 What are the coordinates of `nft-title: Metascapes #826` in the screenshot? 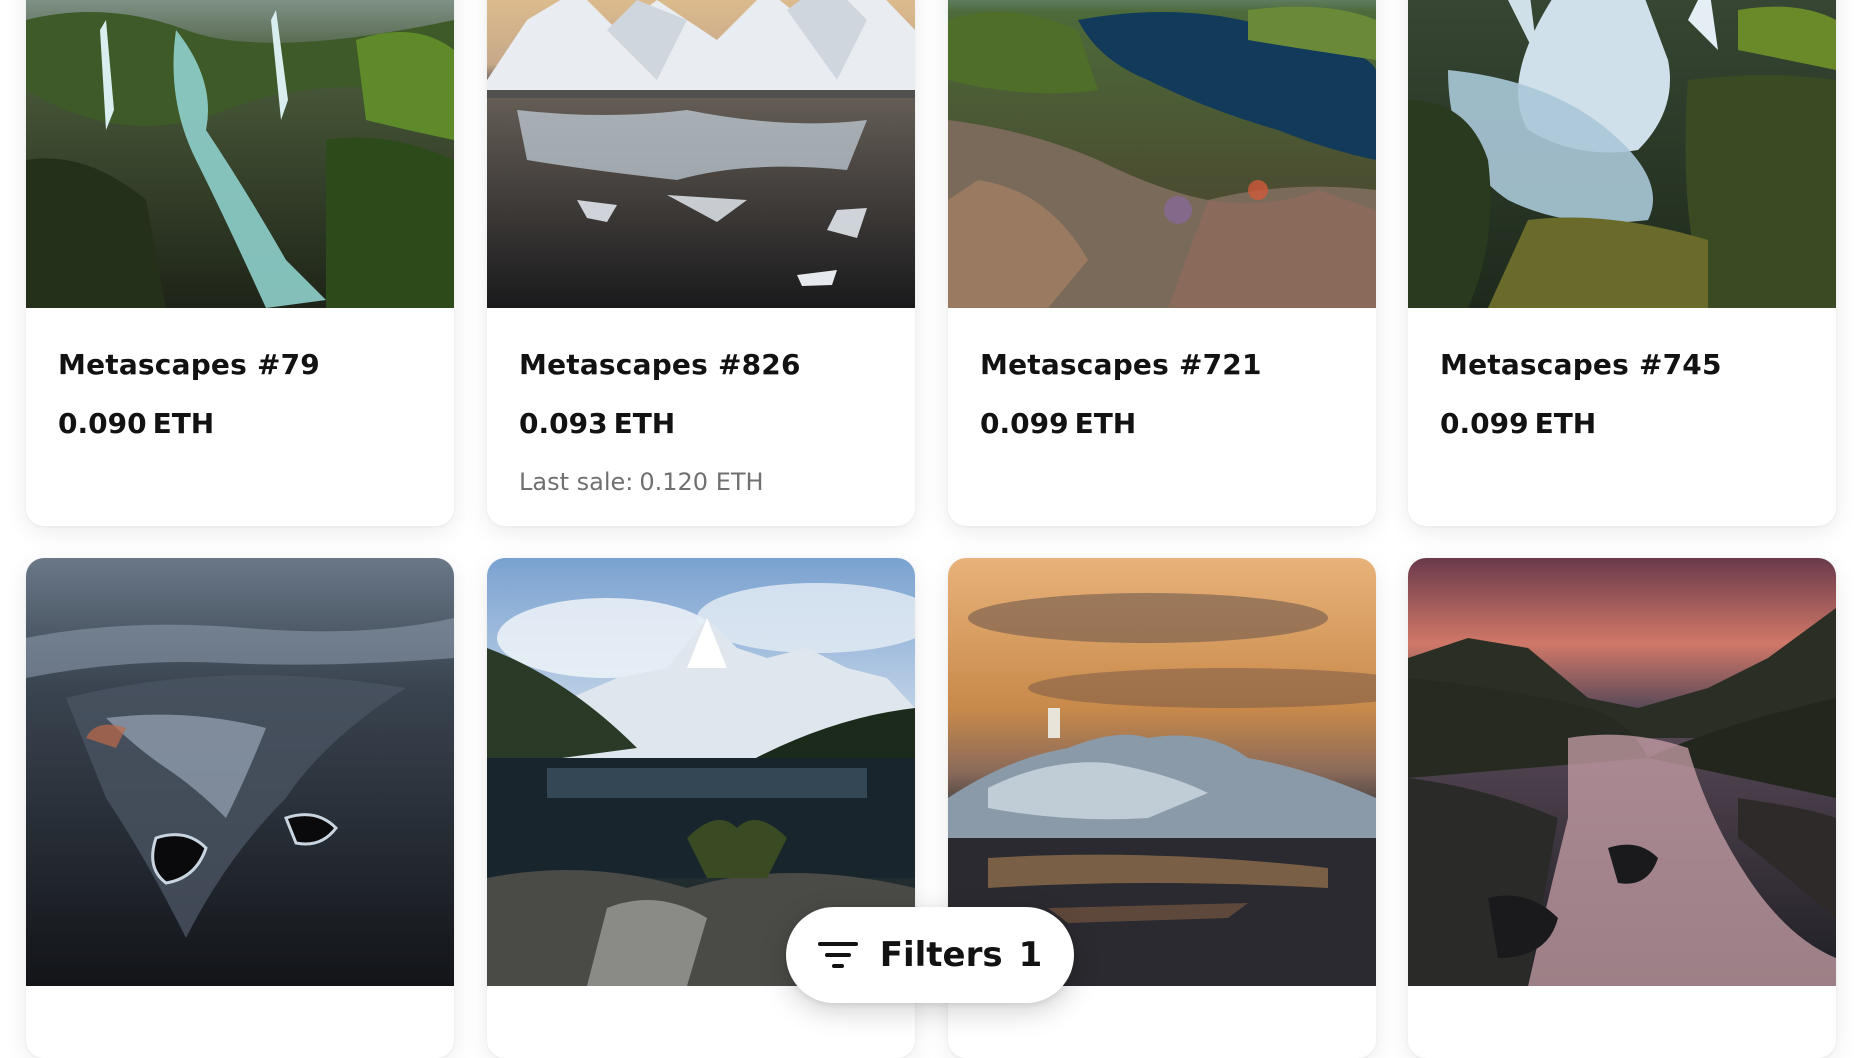 It's located at (660, 364).